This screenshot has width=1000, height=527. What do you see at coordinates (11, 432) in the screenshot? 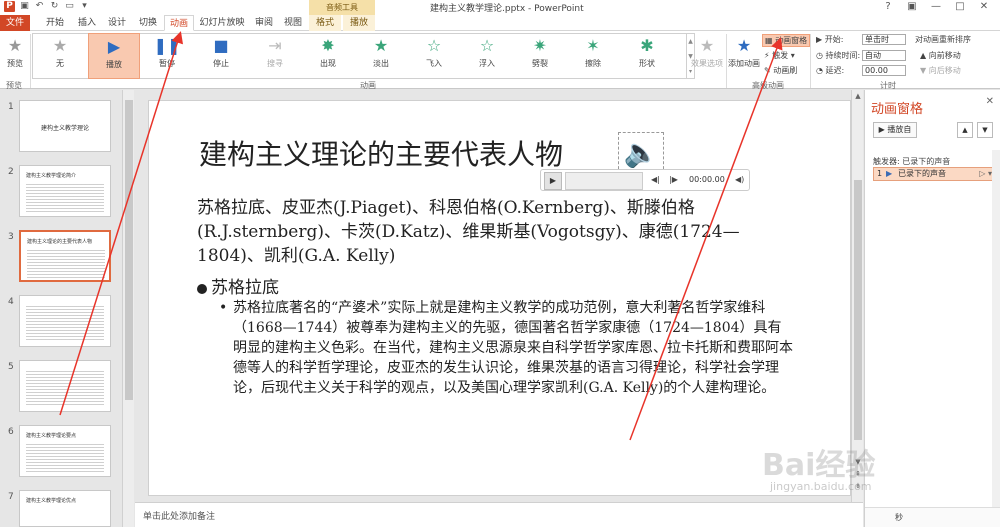
I see `slide-number: 6` at bounding box center [11, 432].